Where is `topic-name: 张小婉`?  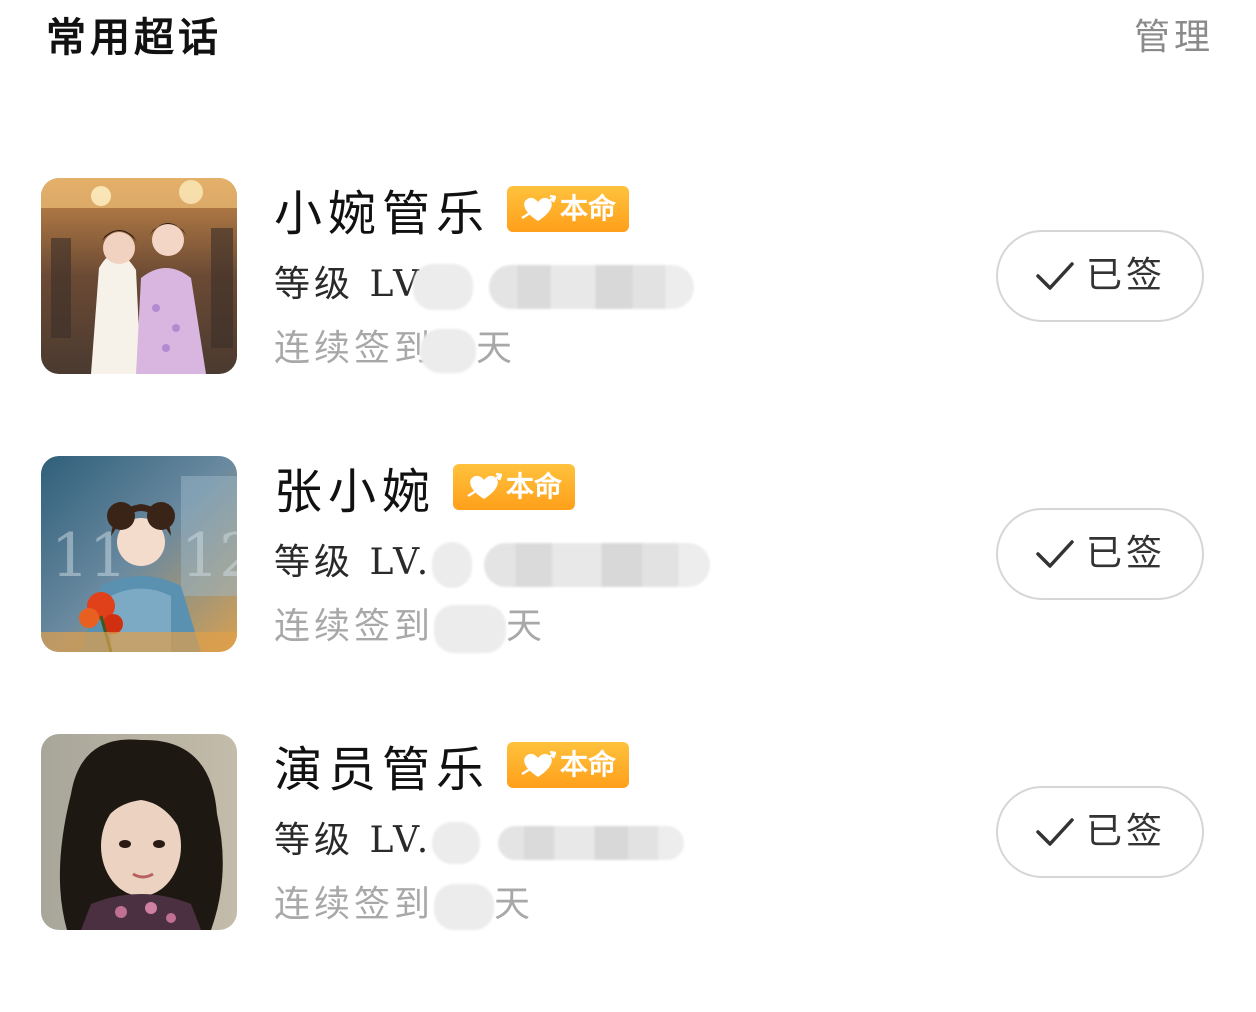 topic-name: 张小婉 is located at coordinates (355, 492).